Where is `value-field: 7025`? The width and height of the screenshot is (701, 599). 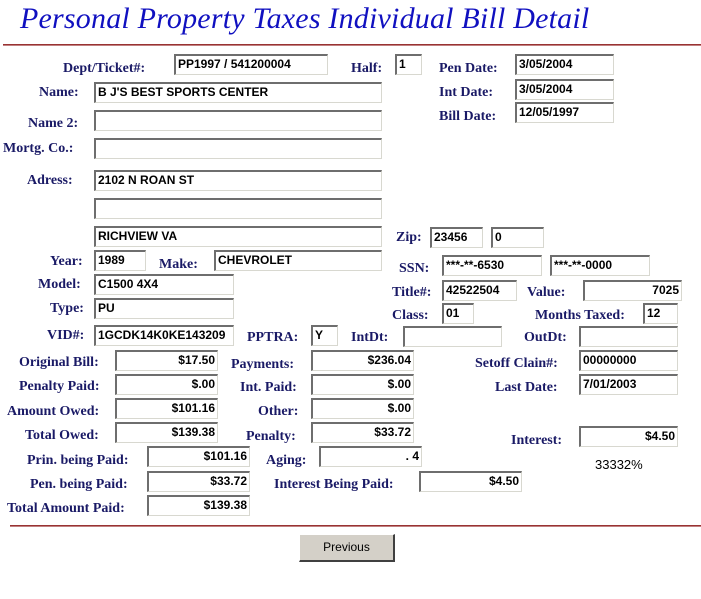
value-field: 7025 is located at coordinates (632, 290).